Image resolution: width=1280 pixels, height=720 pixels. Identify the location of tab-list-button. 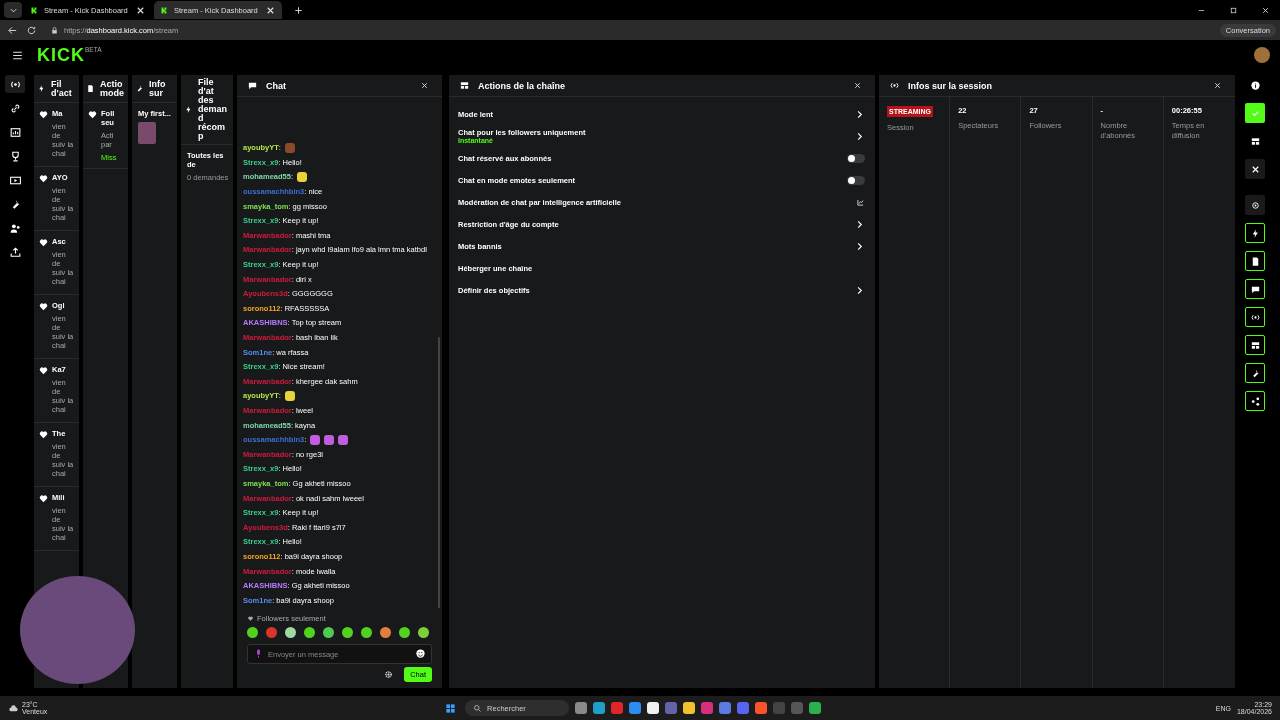
(13, 10).